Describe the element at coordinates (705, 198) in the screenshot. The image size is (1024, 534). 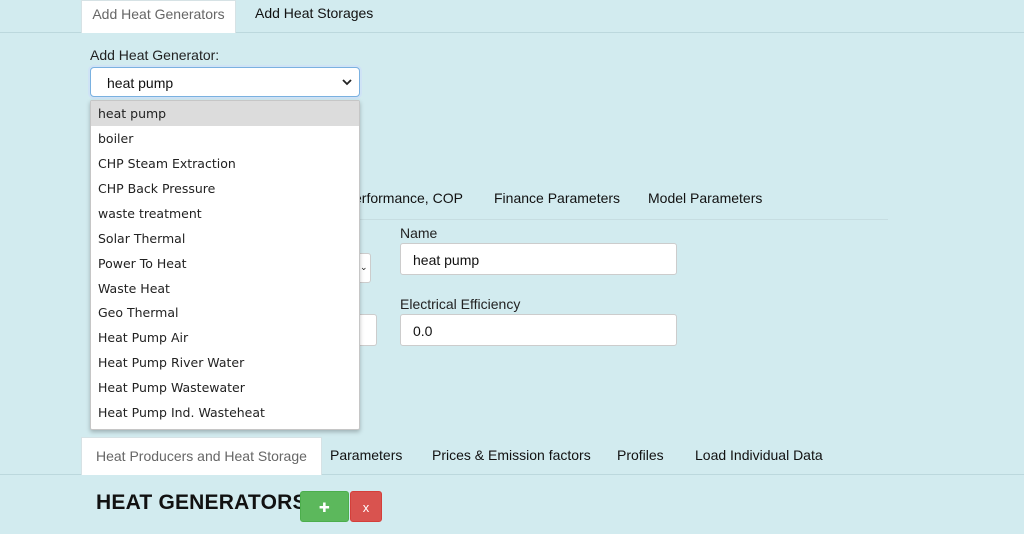
I see `tab-model-parameters: Model Parameters` at that location.